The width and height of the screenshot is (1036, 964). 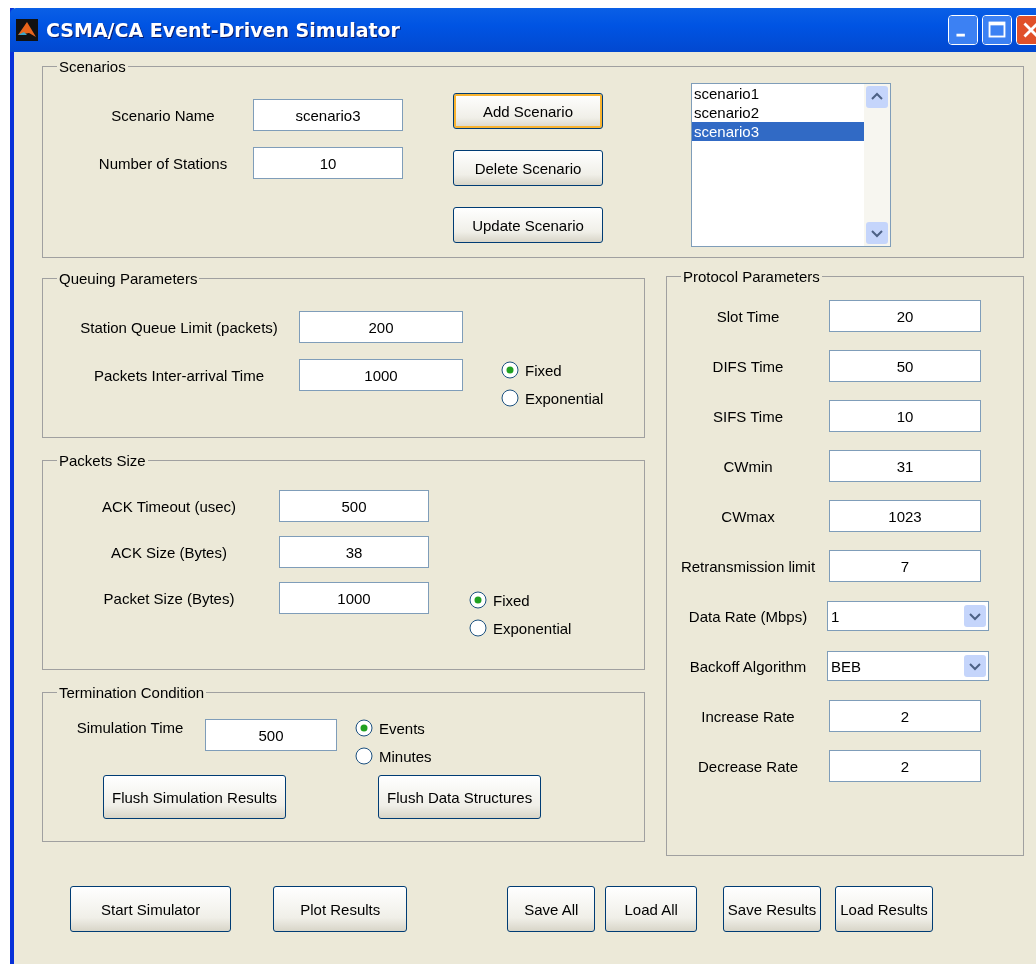 What do you see at coordinates (130, 727) in the screenshot?
I see `field-label: Simulation Time` at bounding box center [130, 727].